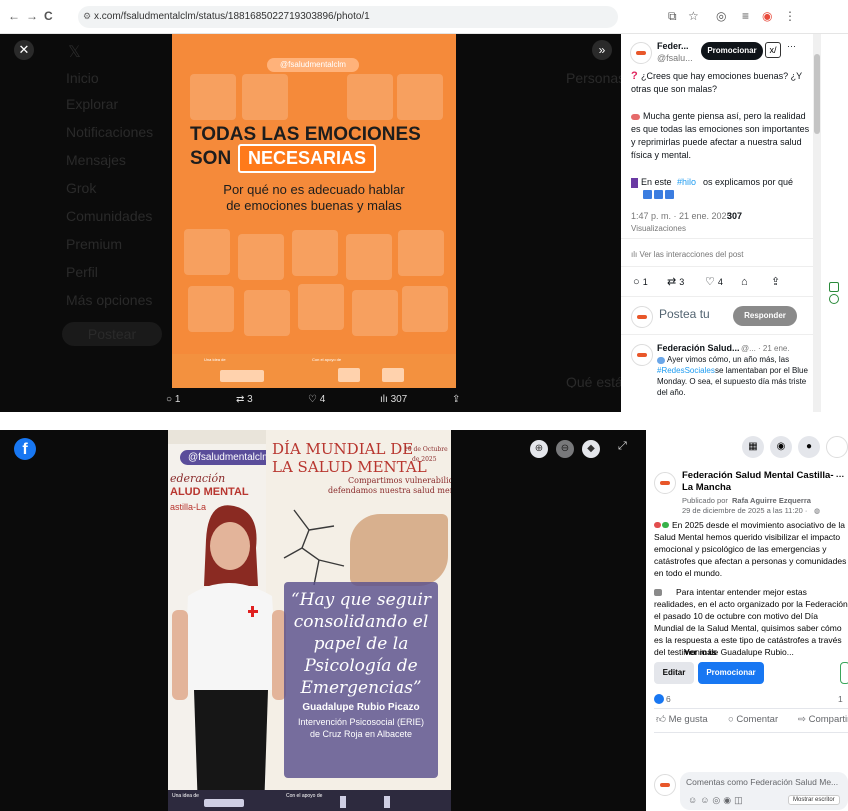 The height and width of the screenshot is (811, 848). What do you see at coordinates (665, 483) in the screenshot?
I see `page-avatar` at bounding box center [665, 483].